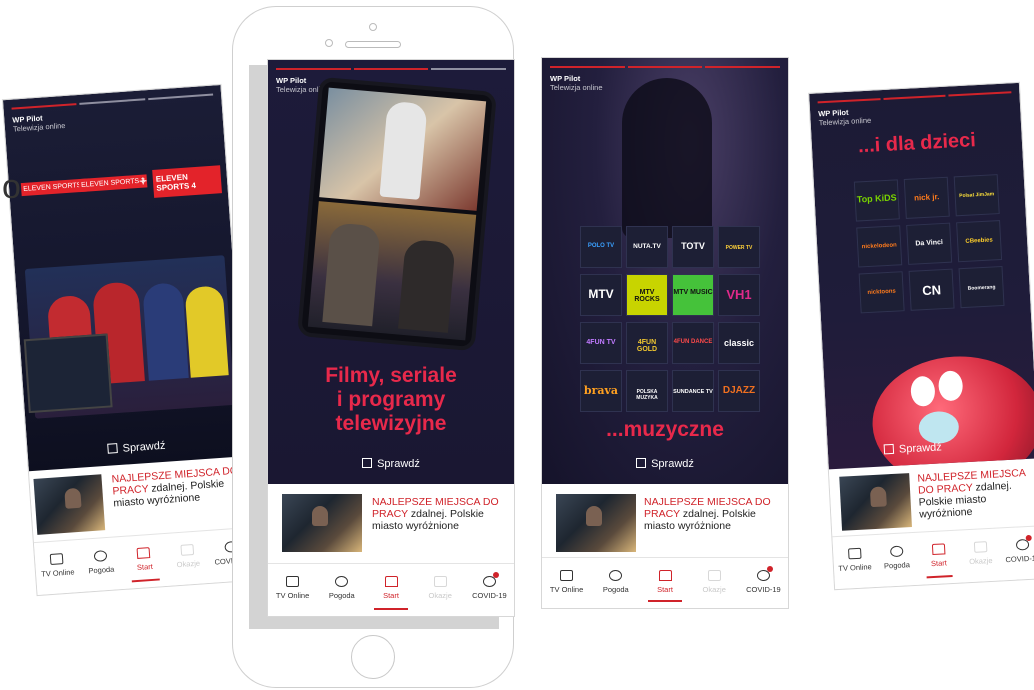 The image size is (1034, 690). Describe the element at coordinates (693, 295) in the screenshot. I see `channel-tile: MTV MUSIC` at that location.